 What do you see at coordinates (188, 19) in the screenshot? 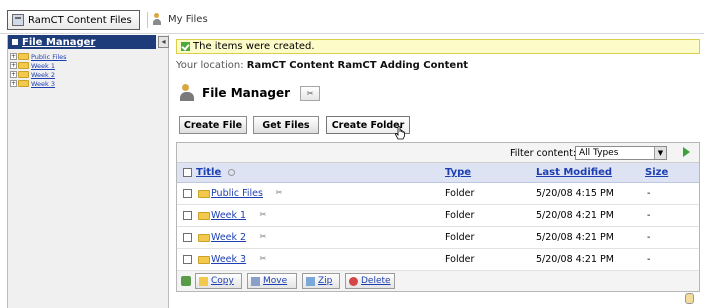
I see `tab-label: My Files` at bounding box center [188, 19].